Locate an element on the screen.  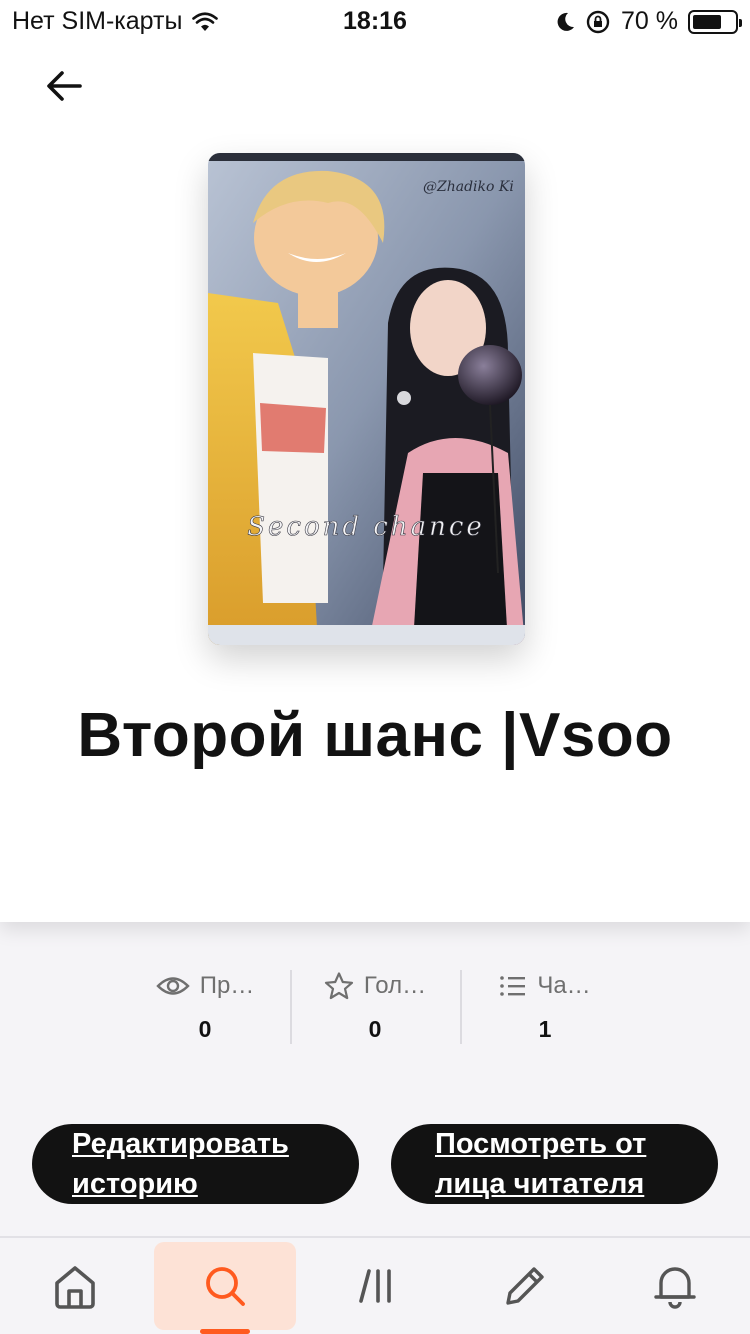
search-icon is located at coordinates (225, 1286).